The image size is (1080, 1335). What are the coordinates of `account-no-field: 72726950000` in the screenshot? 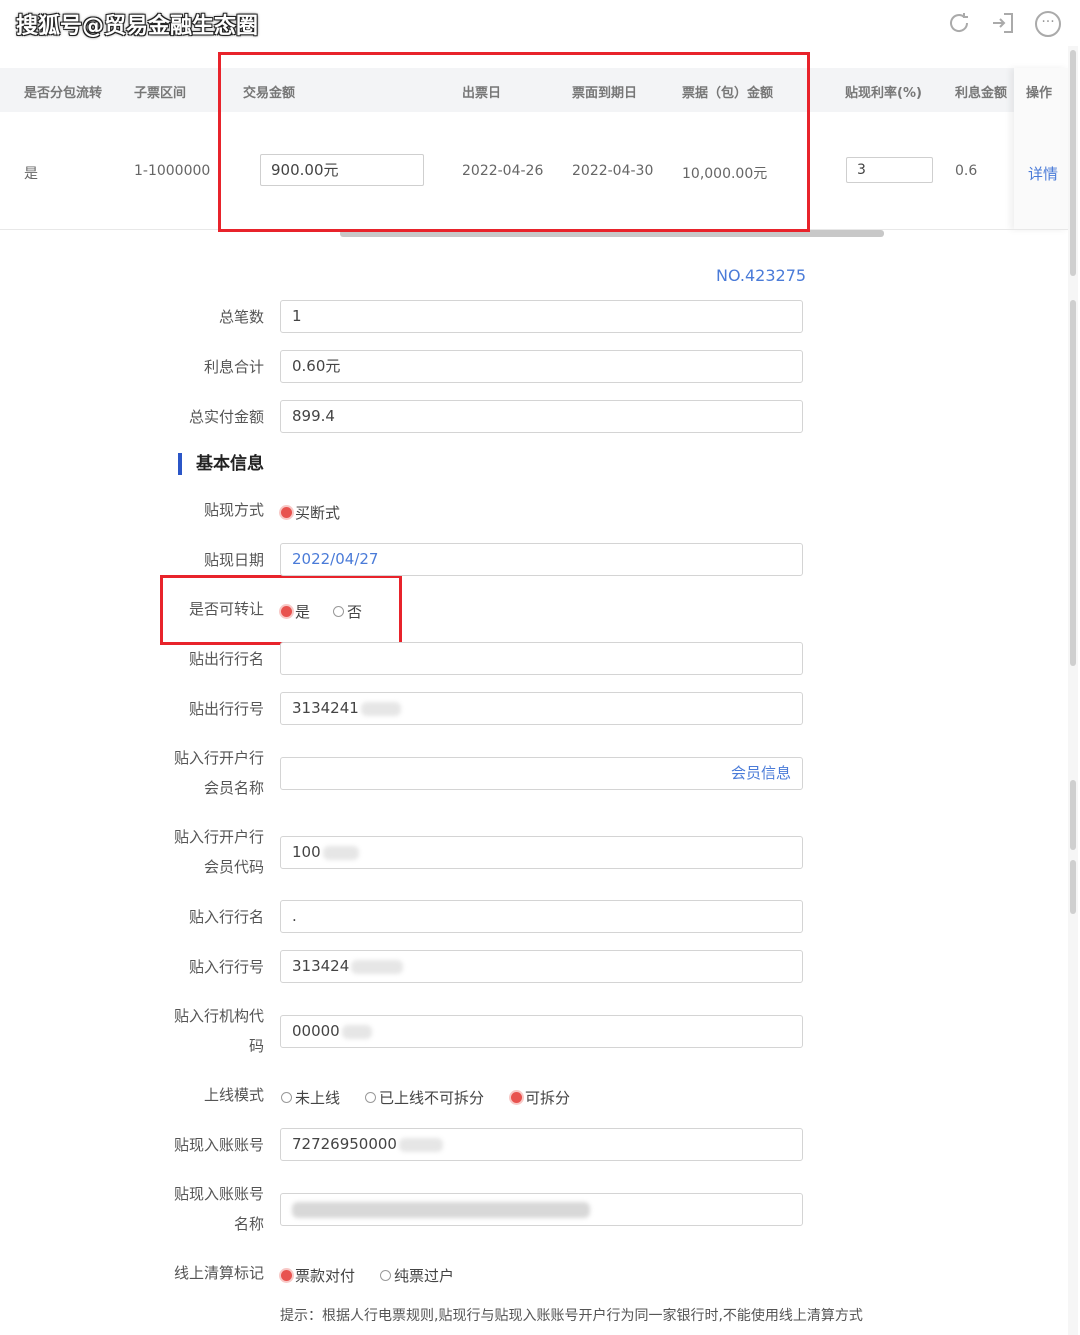 It's located at (541, 1144).